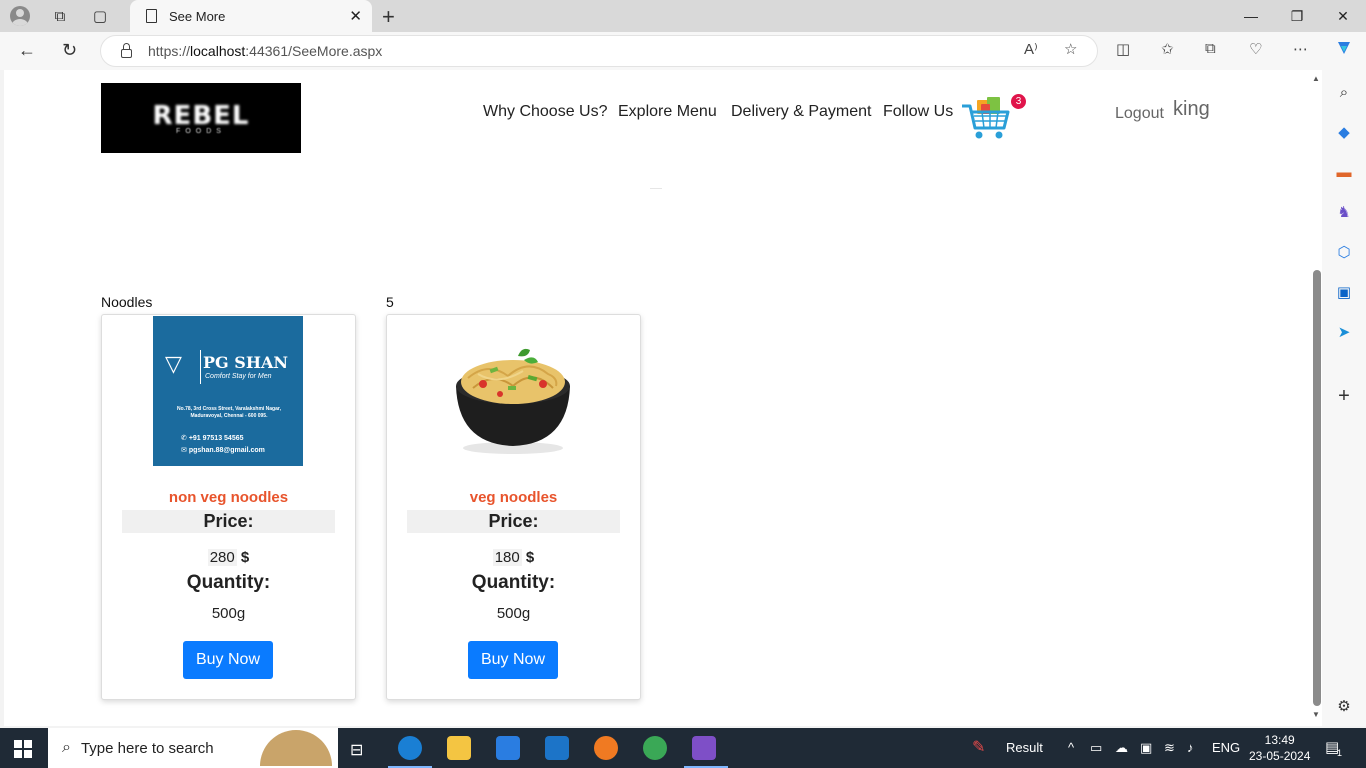 This screenshot has height=768, width=1366. What do you see at coordinates (238, 376) in the screenshot?
I see `image-tagline: Comfort Stay for Men` at bounding box center [238, 376].